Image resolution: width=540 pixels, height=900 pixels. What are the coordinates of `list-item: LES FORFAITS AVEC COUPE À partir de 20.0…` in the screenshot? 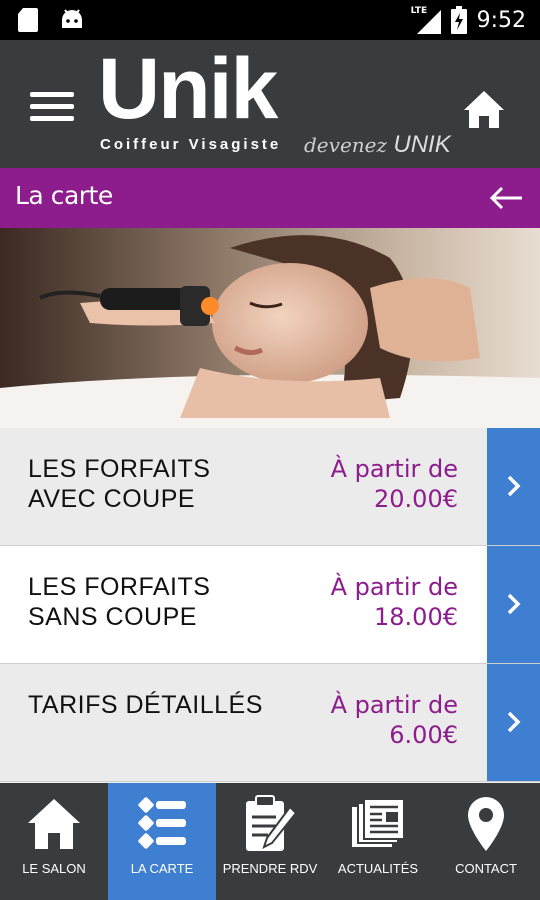 It's located at (270, 487).